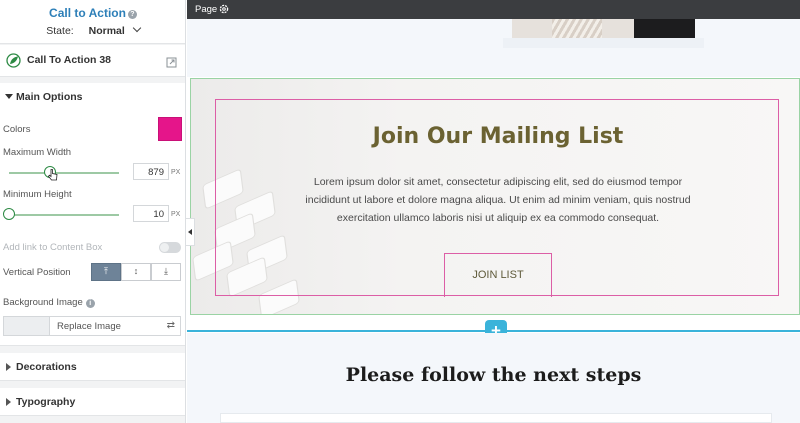 The image size is (800, 423). What do you see at coordinates (89, 326) in the screenshot?
I see `replace-image-label: Replace Image` at bounding box center [89, 326].